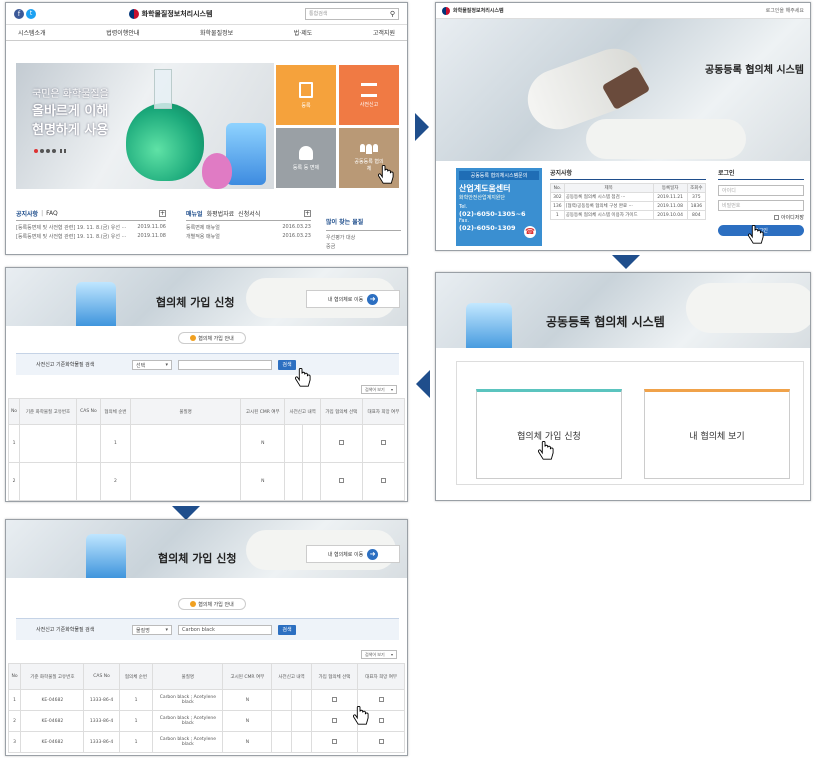 The height and width of the screenshot is (758, 815). Describe the element at coordinates (287, 629) in the screenshot. I see `search-button: 검색` at that location.